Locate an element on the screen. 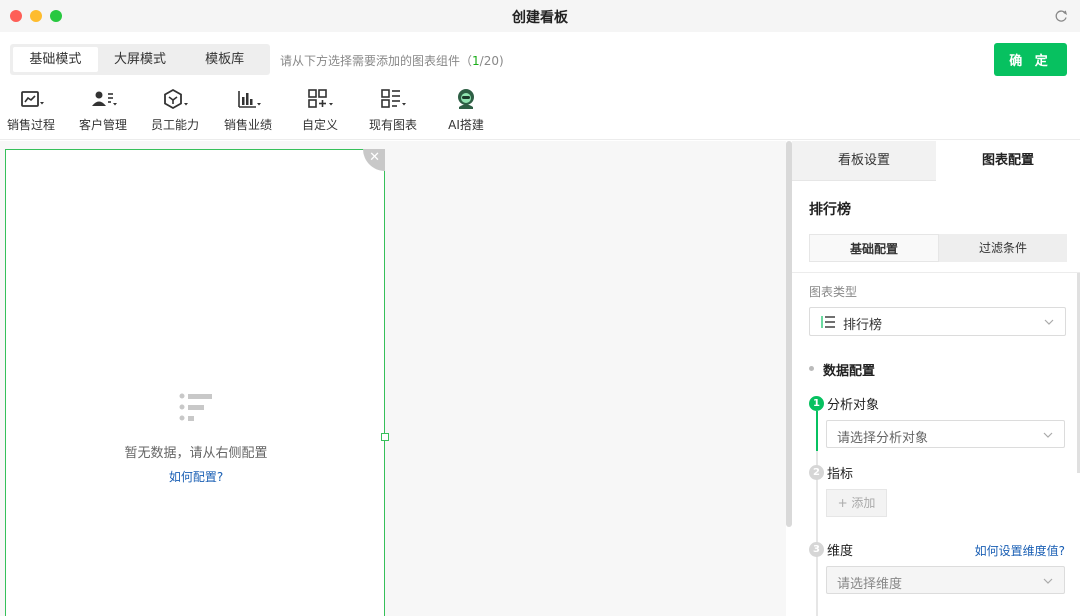 The image size is (1080, 616). hint-suffix: /20) is located at coordinates (491, 61).